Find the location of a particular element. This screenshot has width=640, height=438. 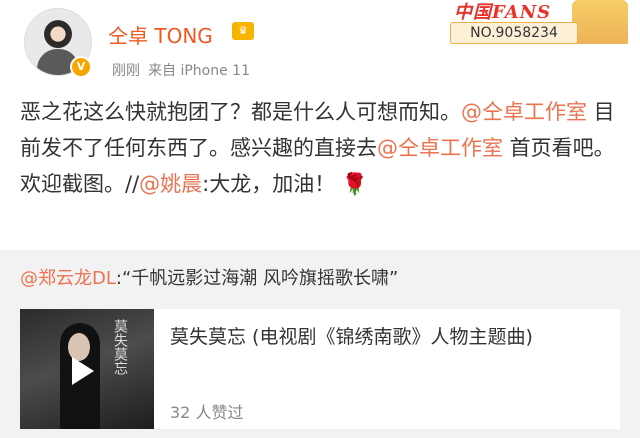

fans-badge: 中国FANS NO.9058234 is located at coordinates (532, 24).